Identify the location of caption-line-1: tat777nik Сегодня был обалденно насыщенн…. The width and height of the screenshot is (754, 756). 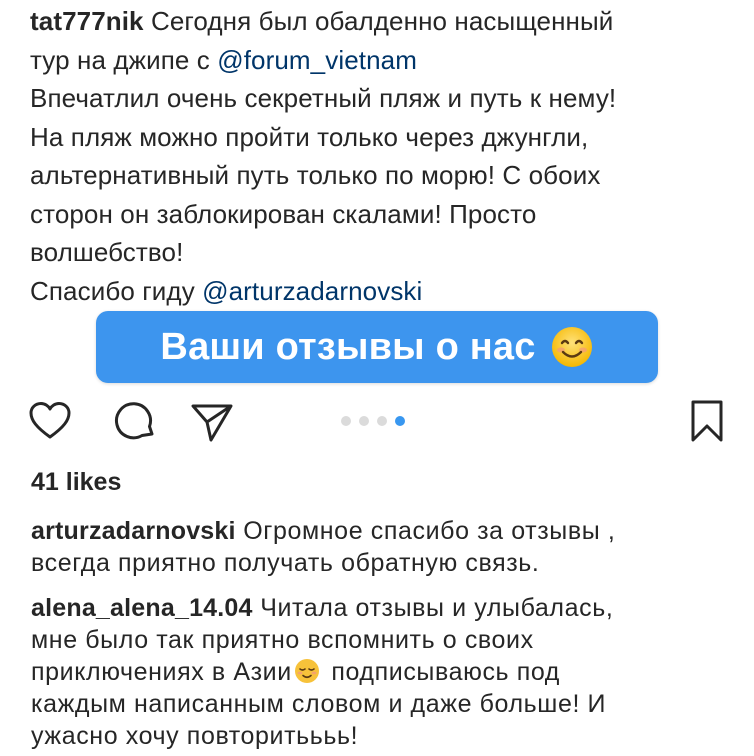
(380, 21).